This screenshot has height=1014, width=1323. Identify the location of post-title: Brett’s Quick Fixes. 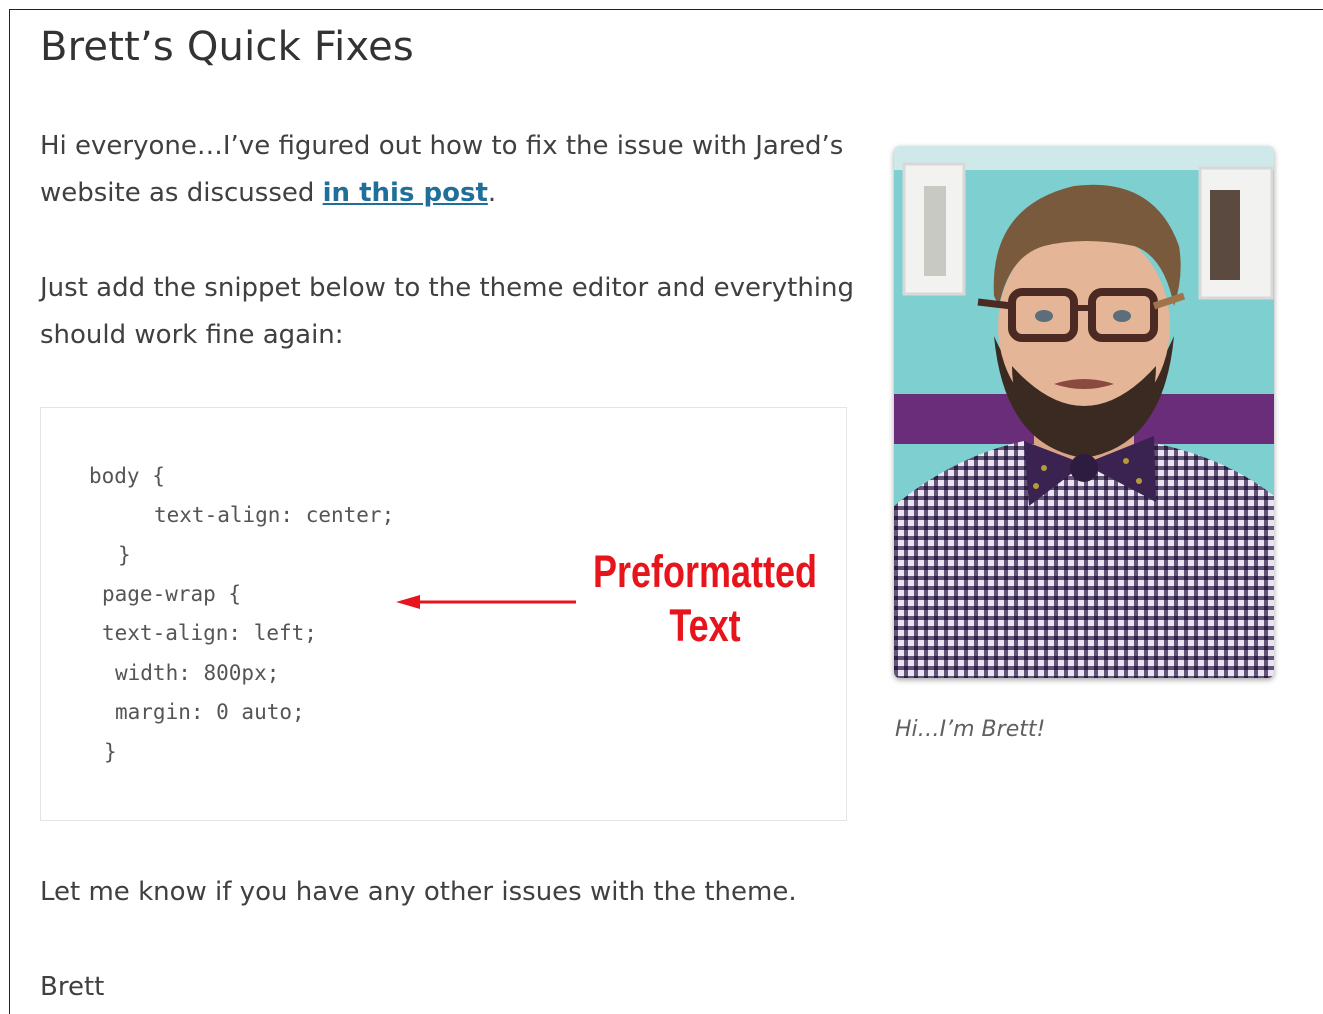
(227, 47).